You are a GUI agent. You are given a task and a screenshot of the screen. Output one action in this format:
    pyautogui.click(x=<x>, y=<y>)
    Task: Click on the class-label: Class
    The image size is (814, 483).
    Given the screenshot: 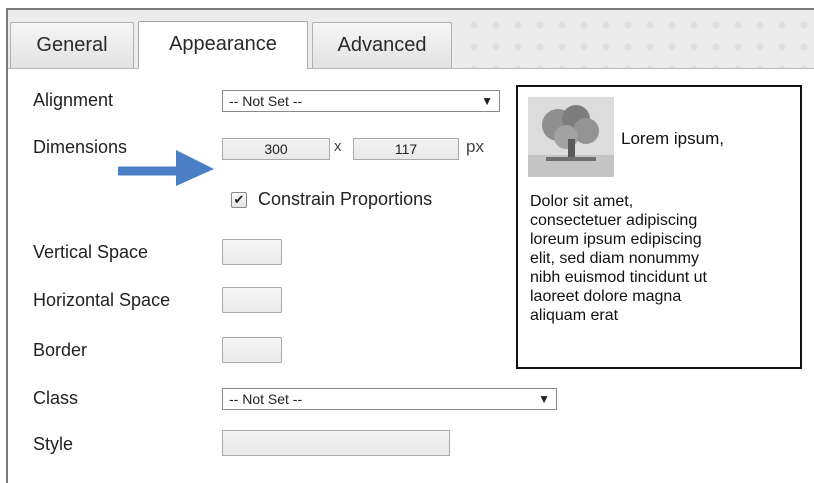 What is the action you would take?
    pyautogui.click(x=56, y=398)
    